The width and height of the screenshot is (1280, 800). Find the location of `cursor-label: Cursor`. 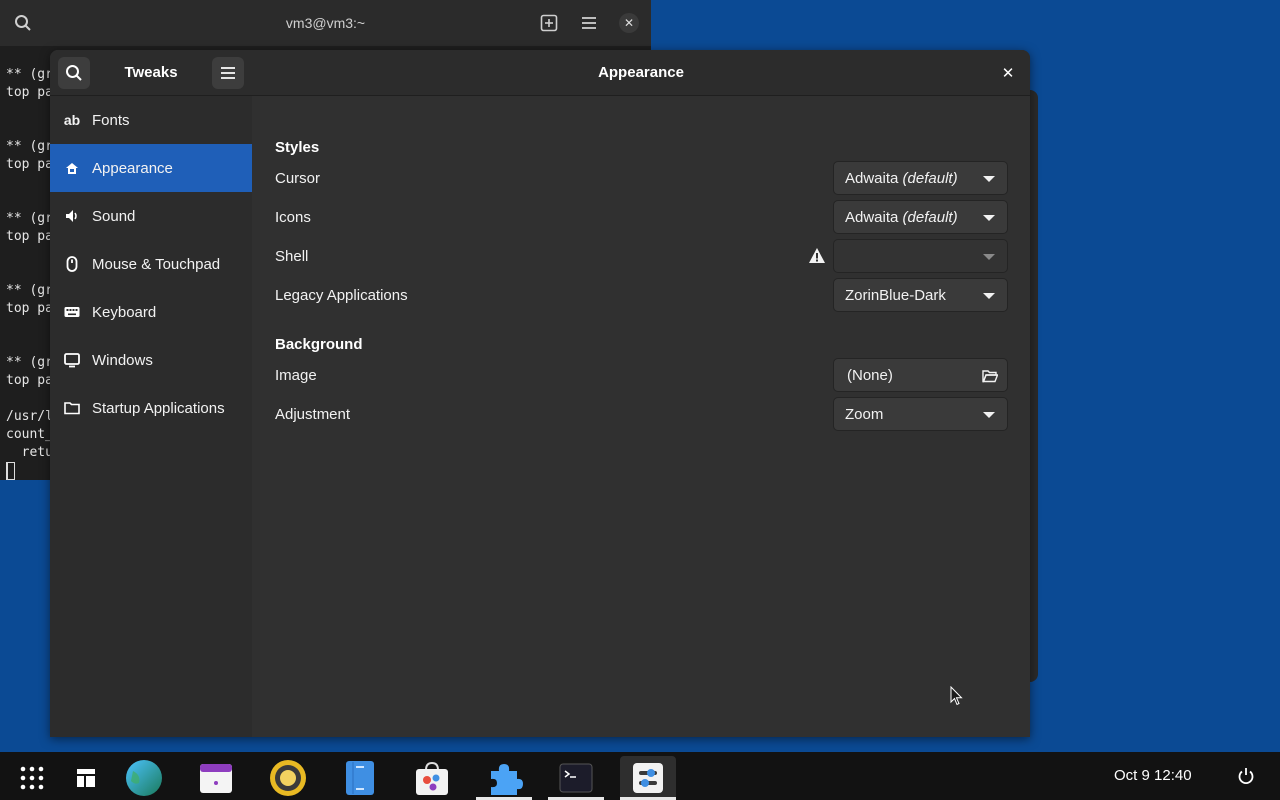

cursor-label: Cursor is located at coordinates (298, 178).